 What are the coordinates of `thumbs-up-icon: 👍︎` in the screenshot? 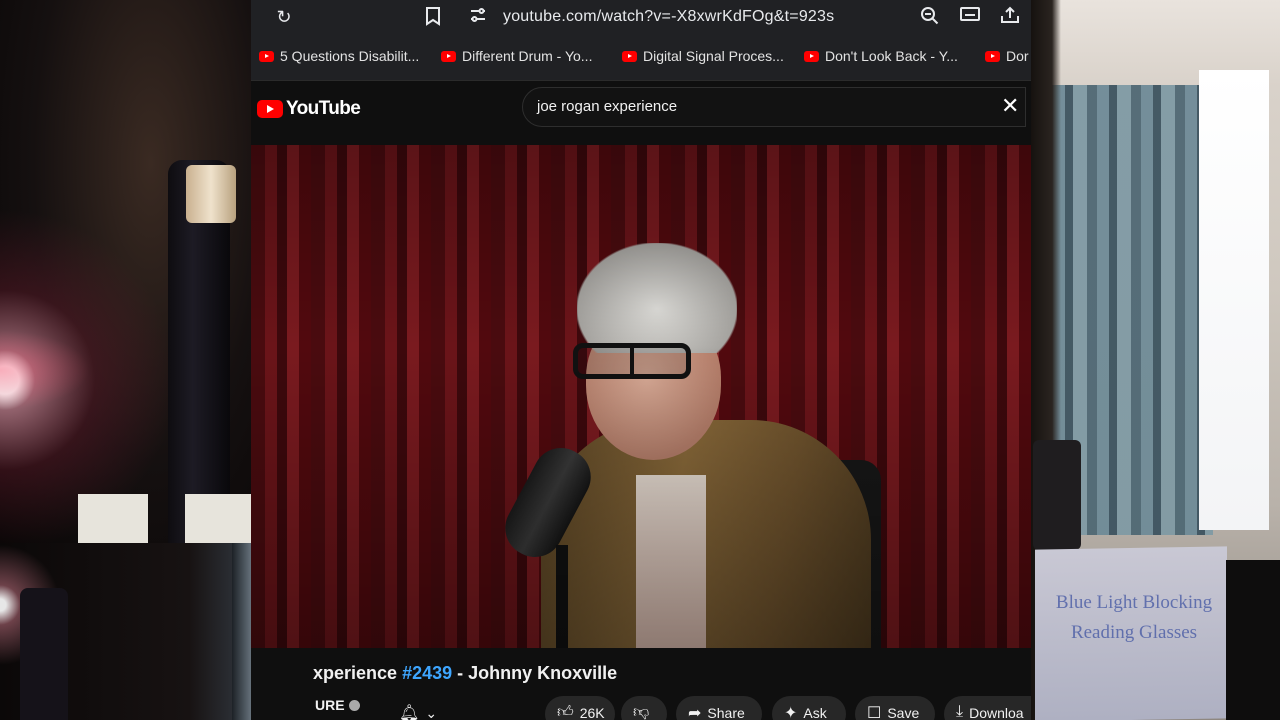 It's located at (565, 712).